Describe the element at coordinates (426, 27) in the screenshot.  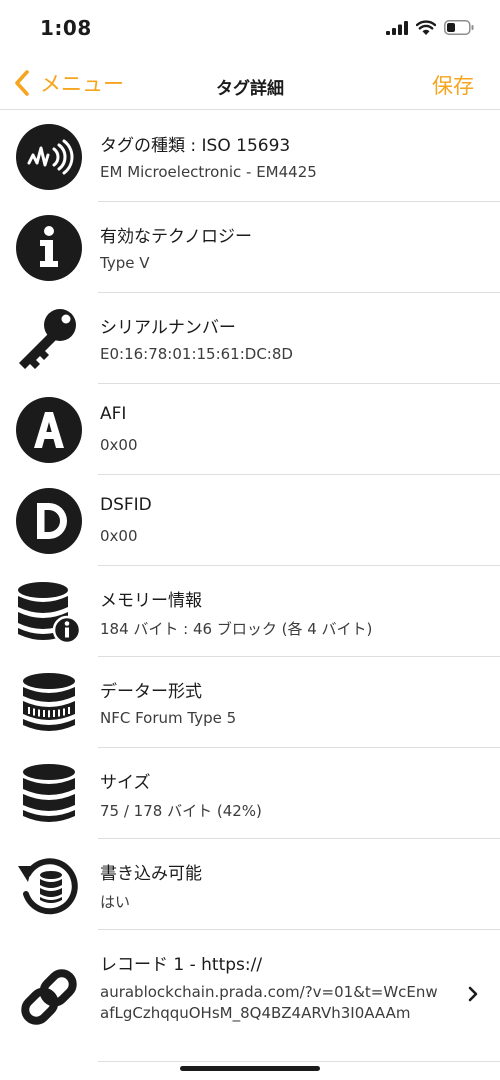
I see `wifi-icon` at that location.